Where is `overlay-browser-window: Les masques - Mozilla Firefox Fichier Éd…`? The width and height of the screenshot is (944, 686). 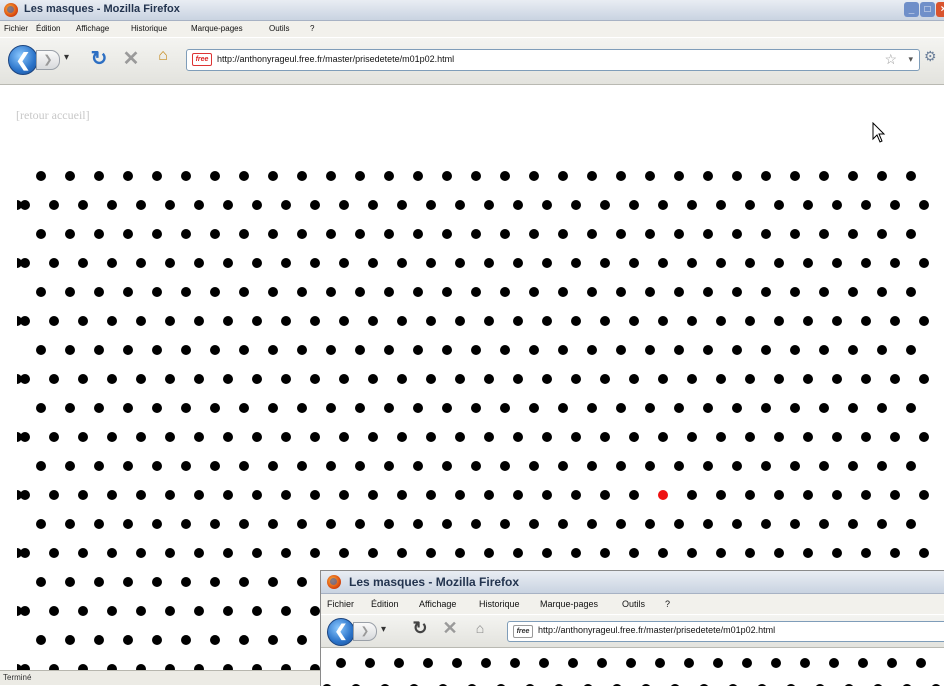
overlay-browser-window: Les masques - Mozilla Firefox Fichier Éd… is located at coordinates (632, 628).